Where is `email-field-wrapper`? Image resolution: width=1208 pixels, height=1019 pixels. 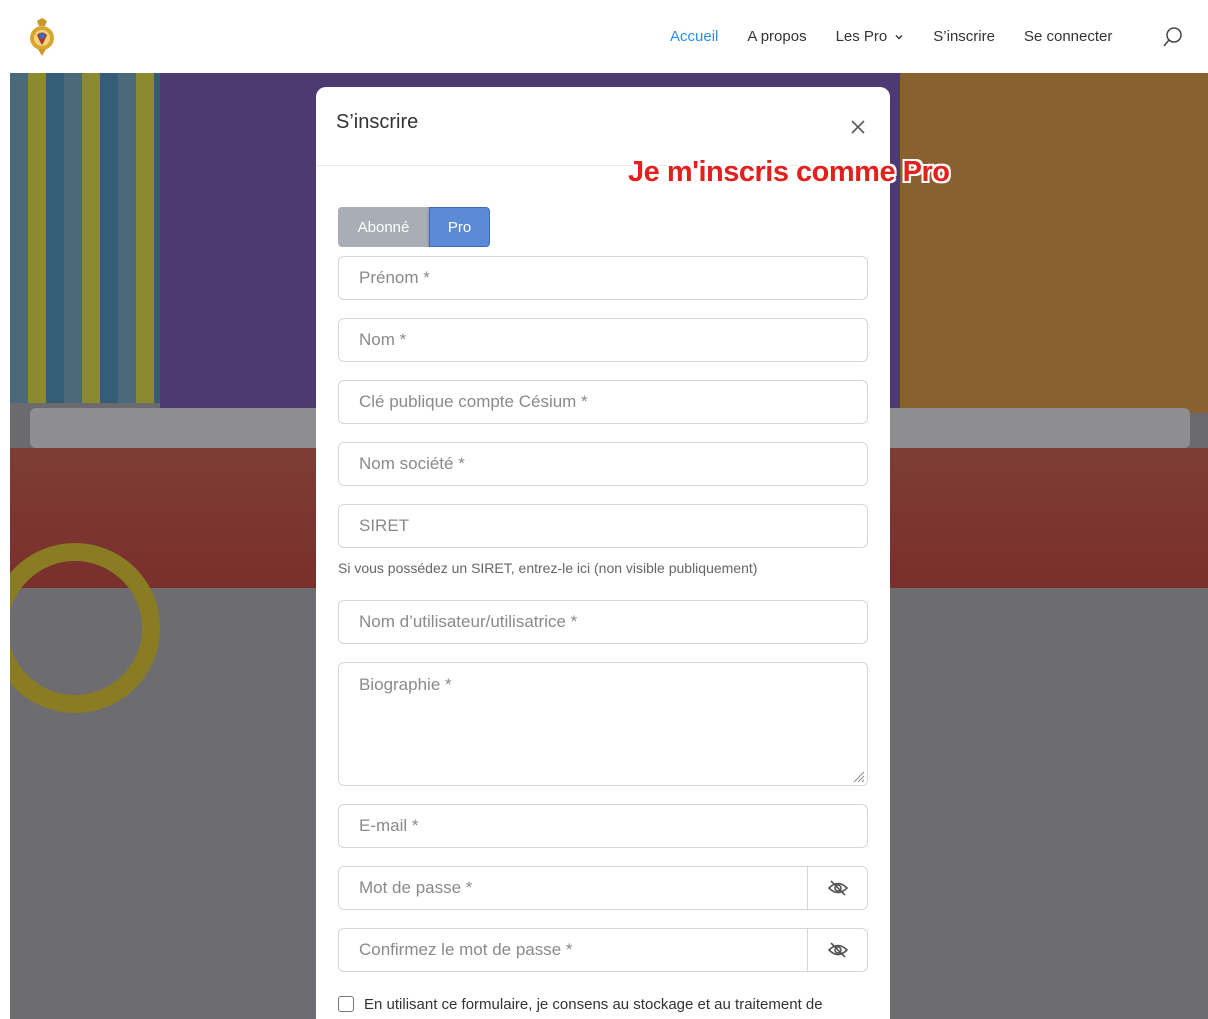
email-field-wrapper is located at coordinates (603, 826).